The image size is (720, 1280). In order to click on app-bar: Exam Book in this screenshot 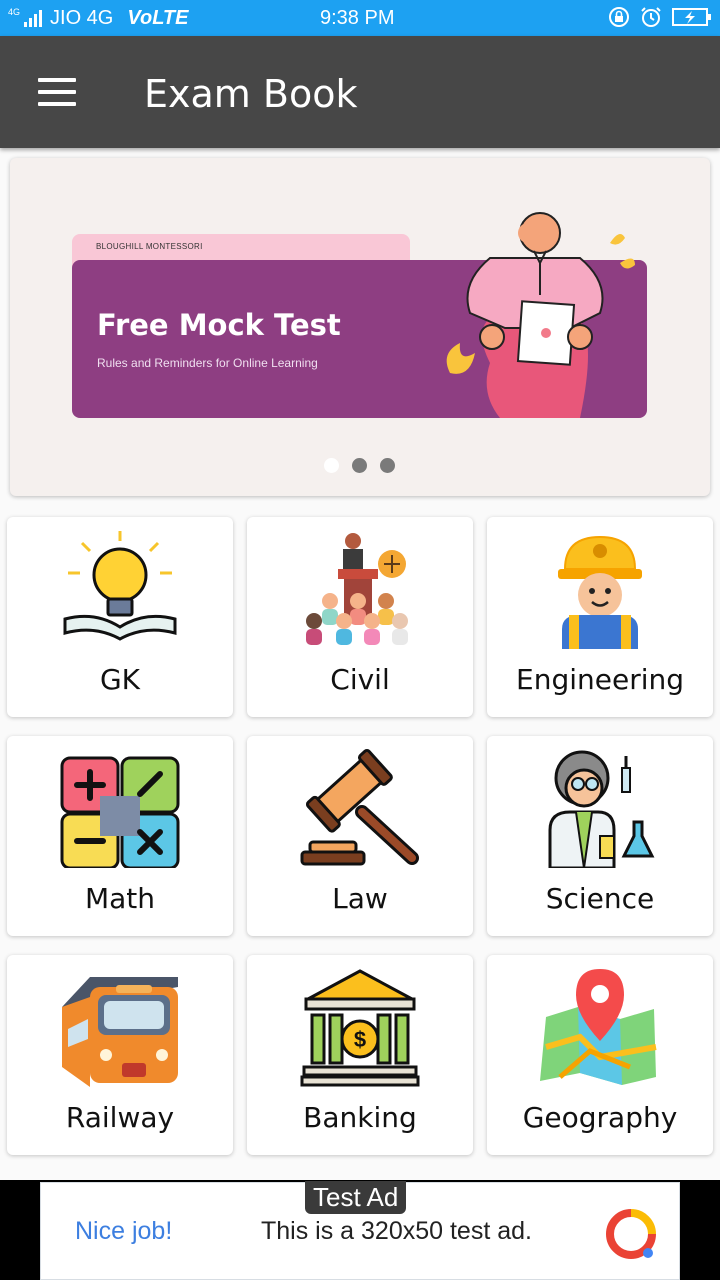, I will do `click(360, 92)`.